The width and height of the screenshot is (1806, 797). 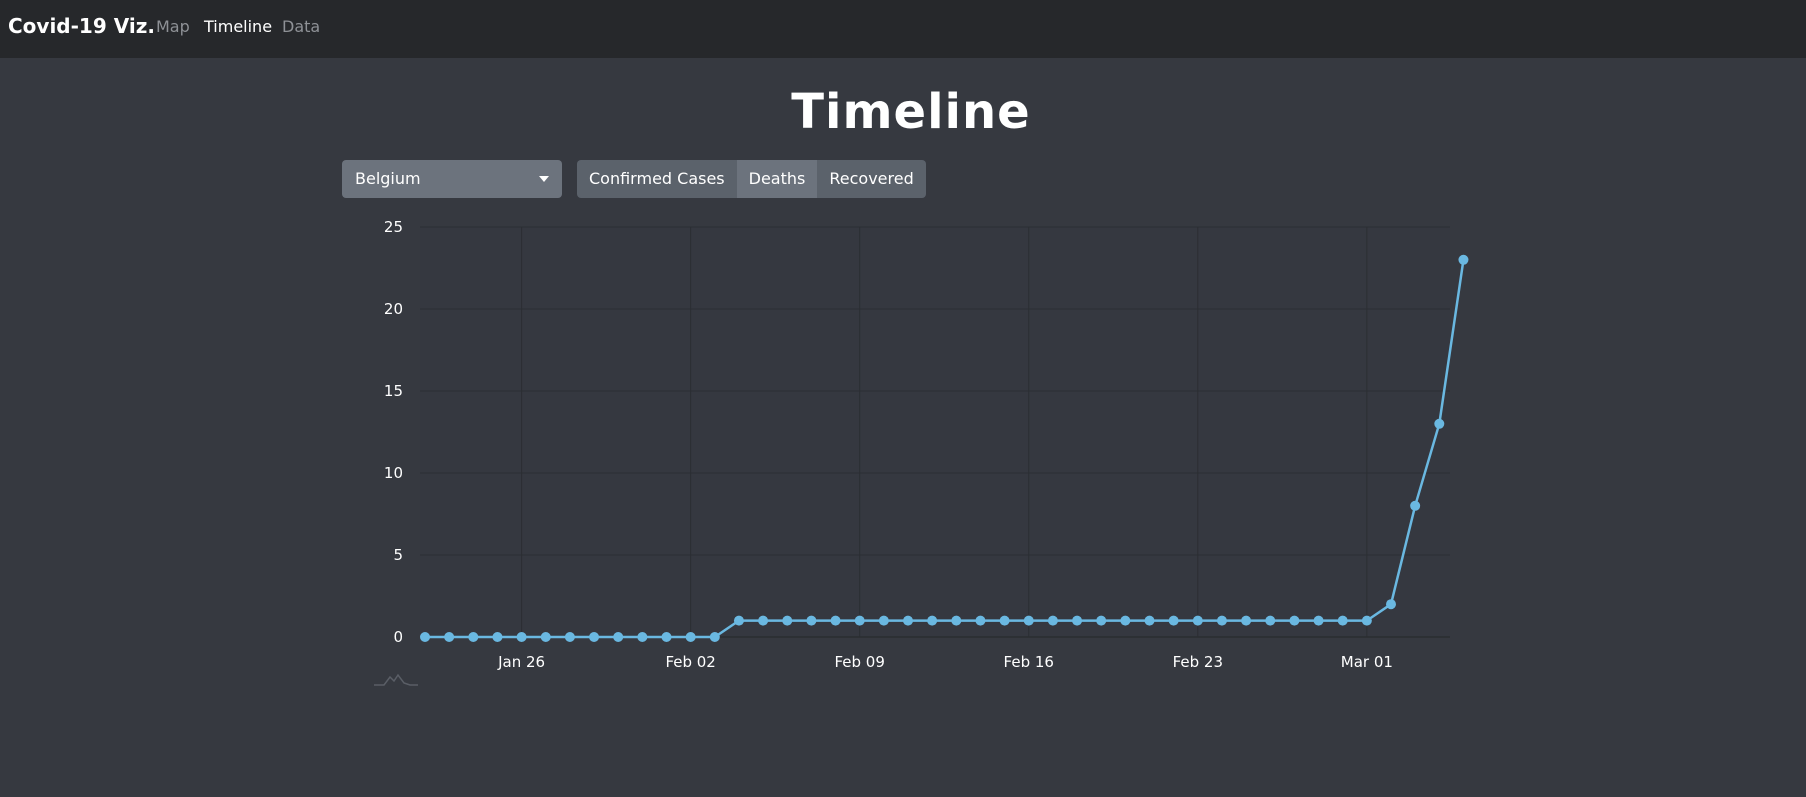 What do you see at coordinates (859, 662) in the screenshot?
I see `x-tick-label: Feb 09` at bounding box center [859, 662].